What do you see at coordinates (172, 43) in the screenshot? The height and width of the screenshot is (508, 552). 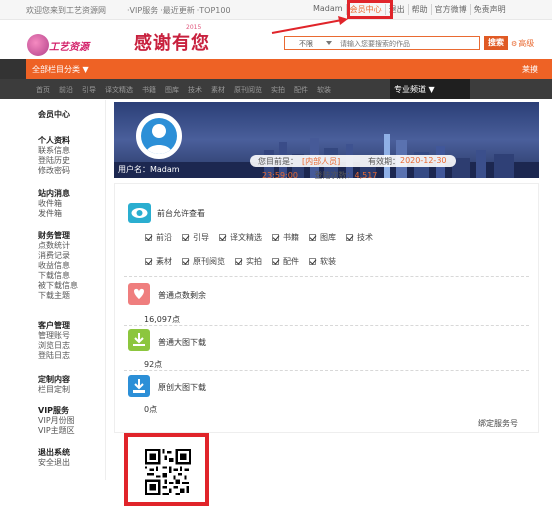 I see `banner-text: 感谢有您` at bounding box center [172, 43].